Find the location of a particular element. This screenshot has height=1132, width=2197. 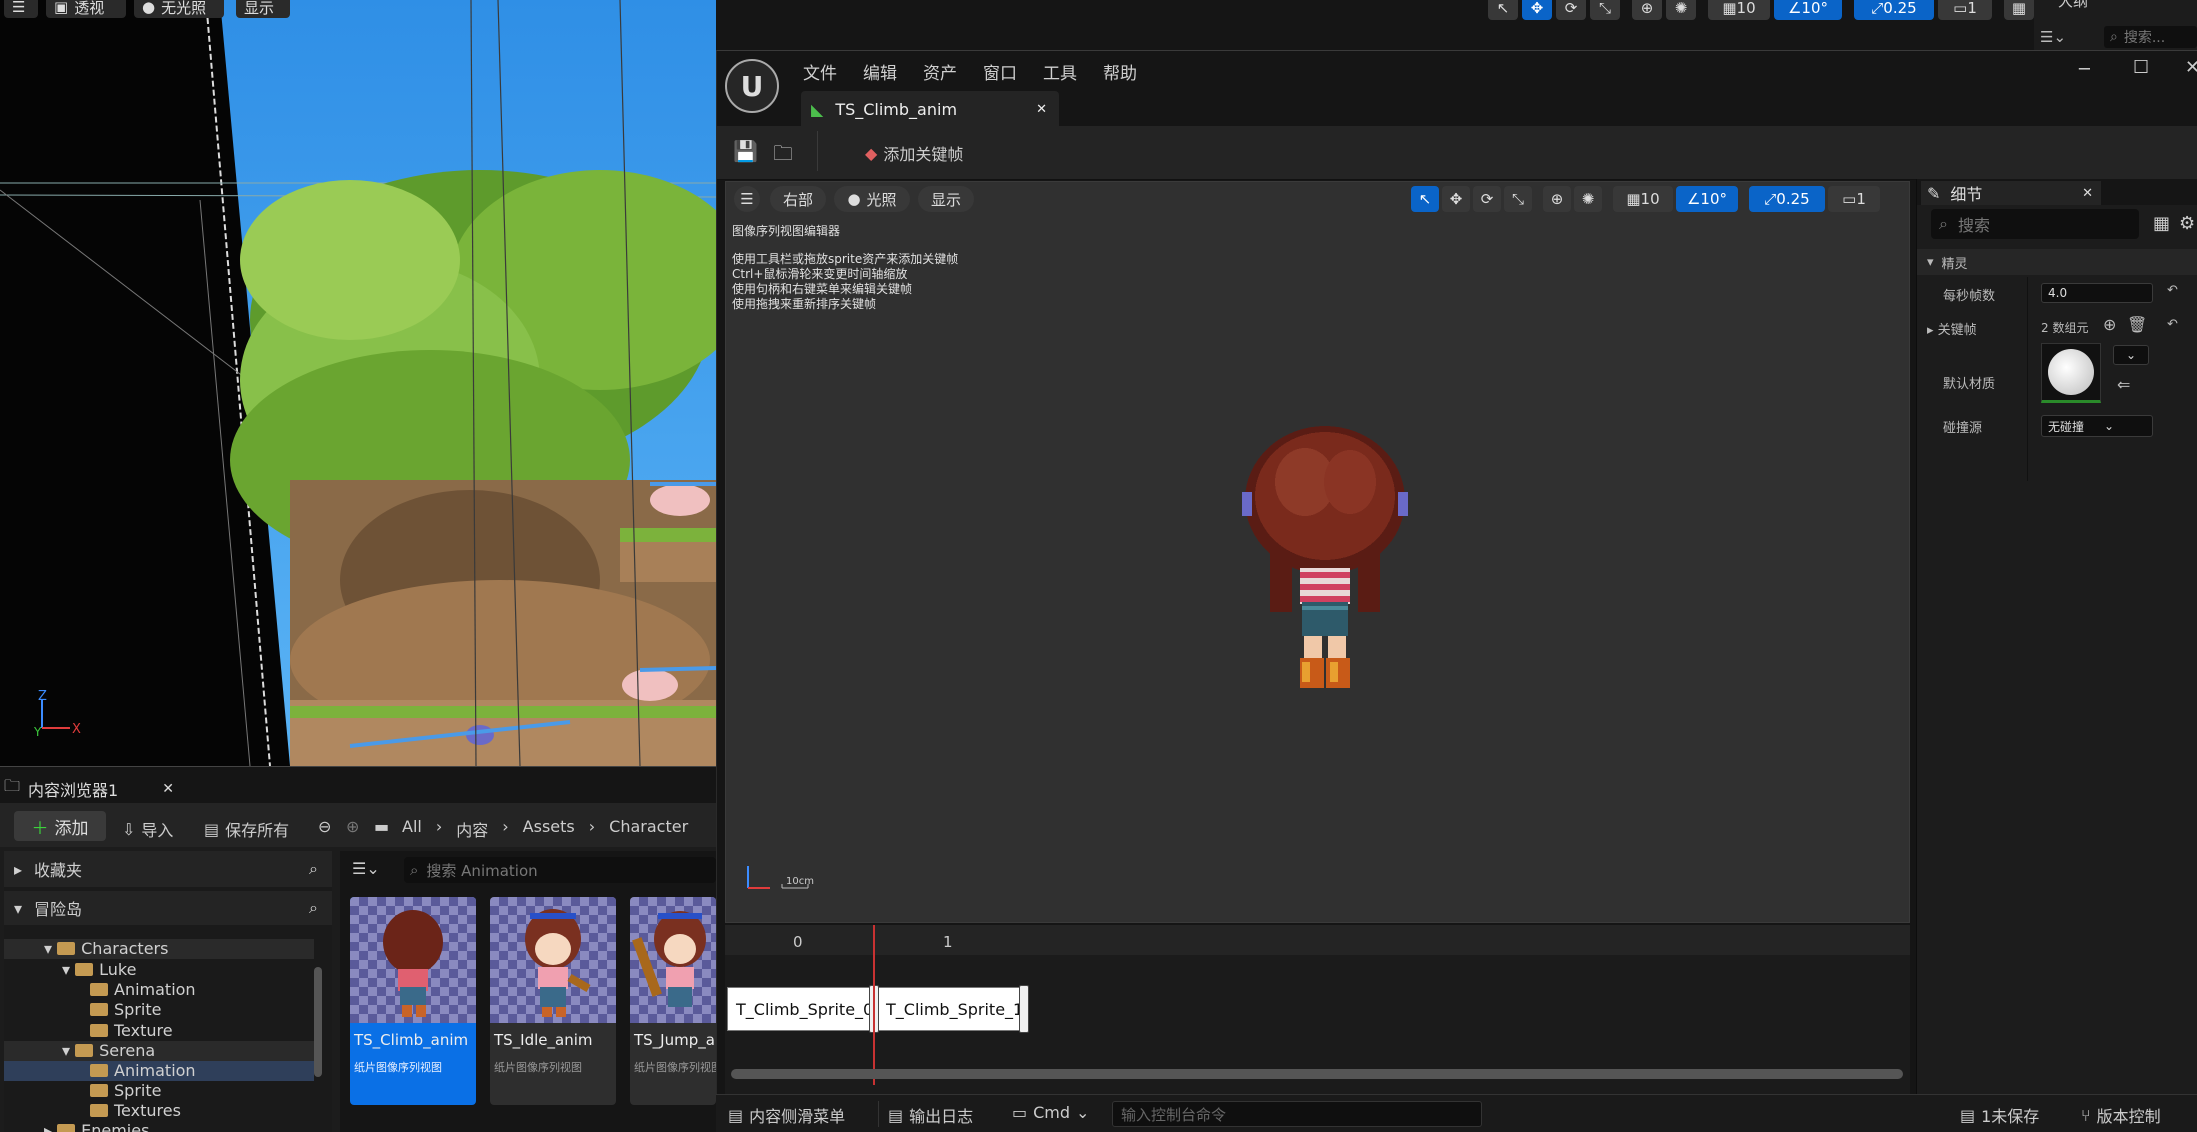

breadcrumb-assets: Assets is located at coordinates (549, 829).